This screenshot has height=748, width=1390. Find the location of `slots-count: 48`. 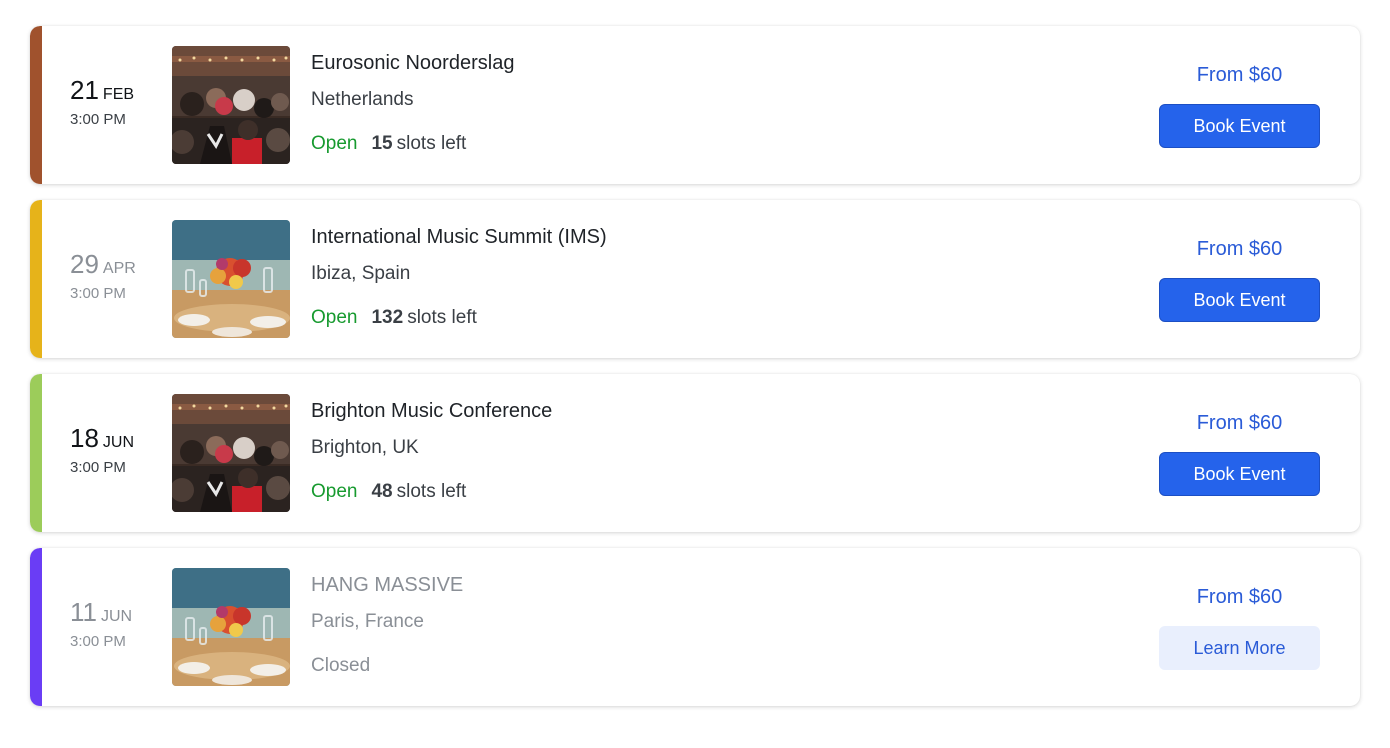

slots-count: 48 is located at coordinates (382, 491).